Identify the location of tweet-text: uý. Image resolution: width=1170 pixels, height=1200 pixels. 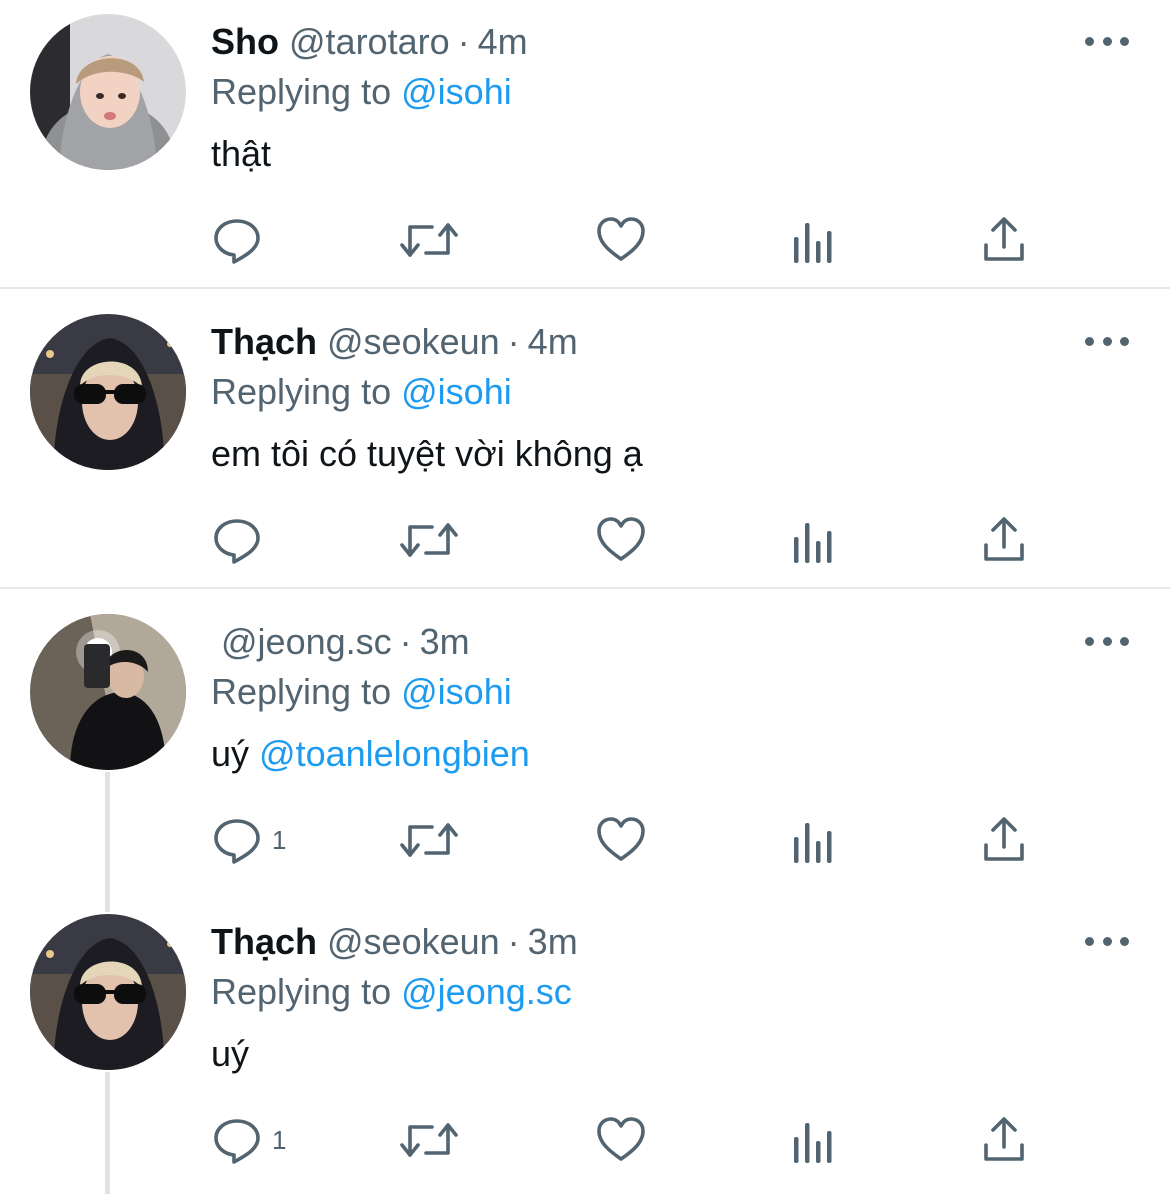
(230, 1054).